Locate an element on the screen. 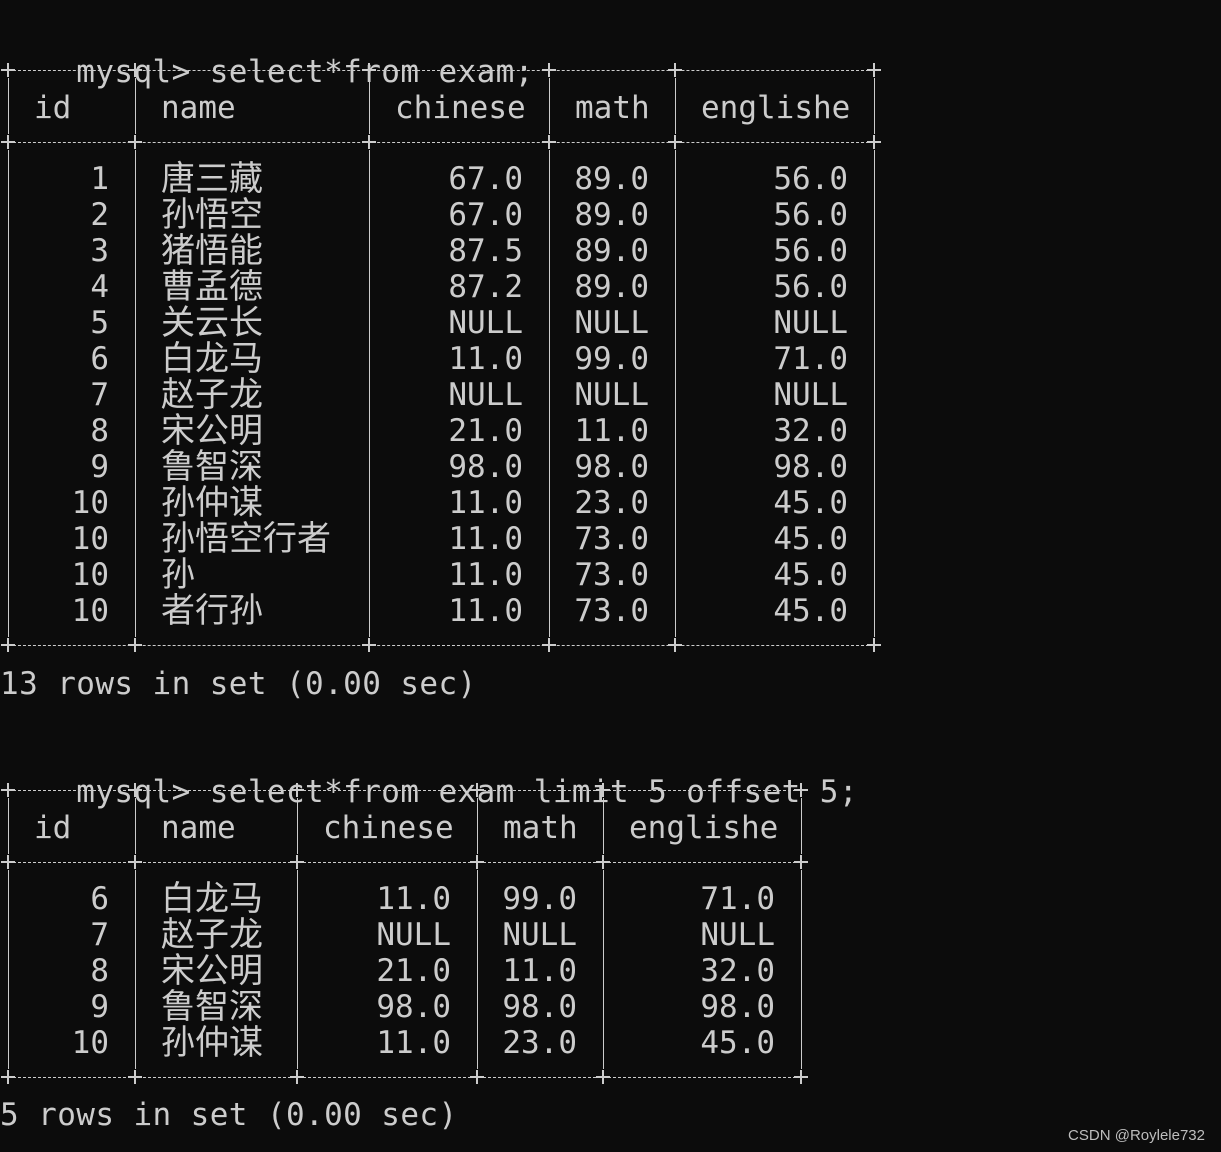  table-cell-chinese: 87.5 is located at coordinates (485, 251).